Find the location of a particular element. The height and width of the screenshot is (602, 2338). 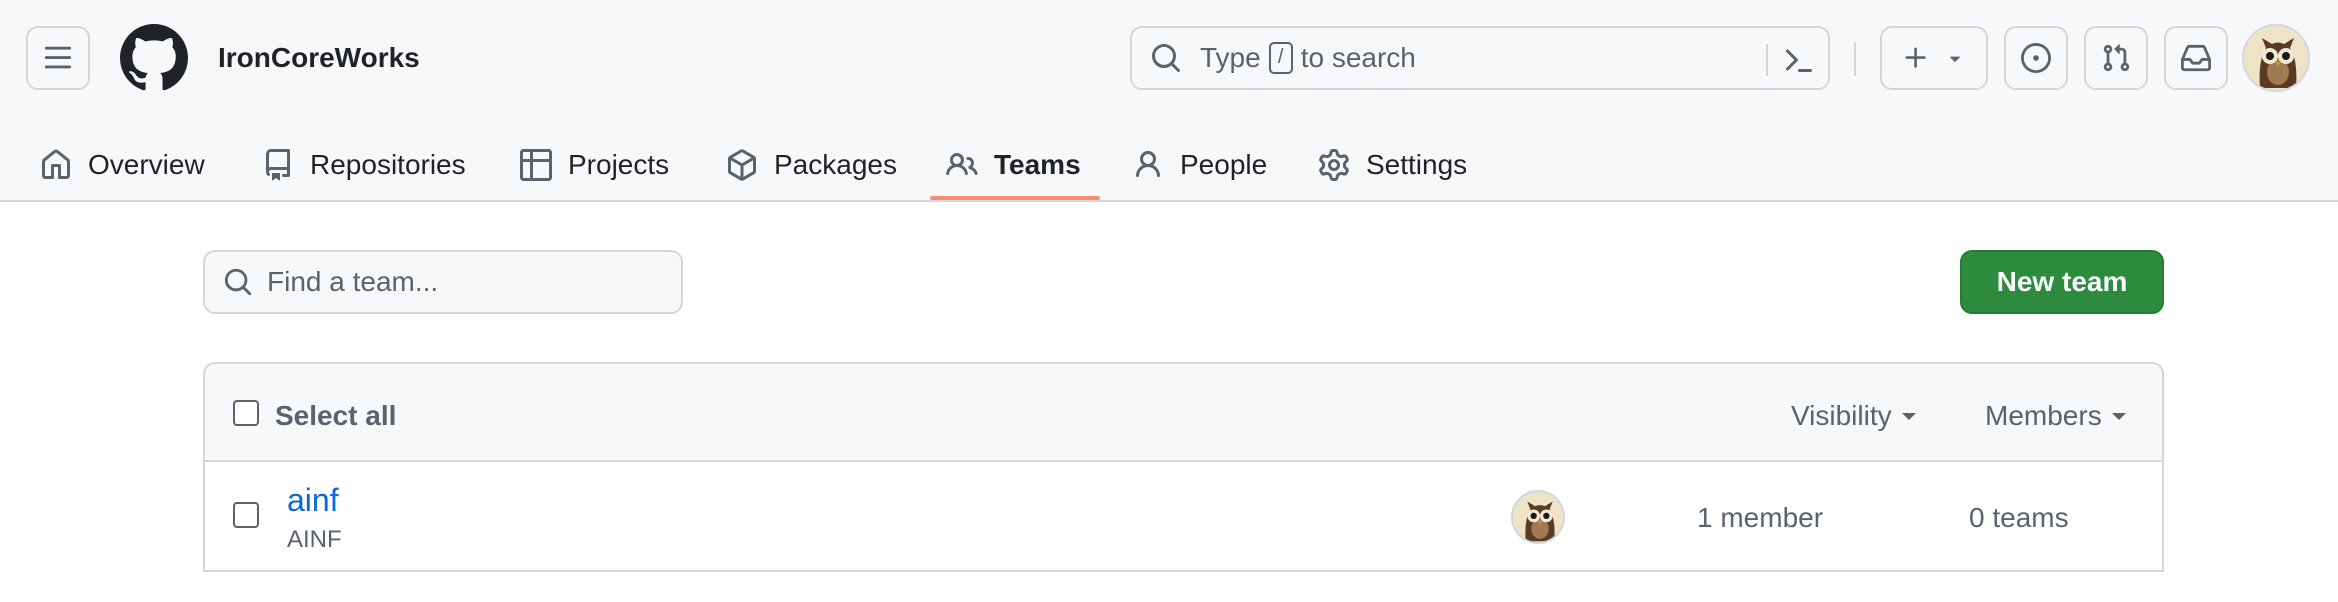

repo-icon is located at coordinates (278, 165).